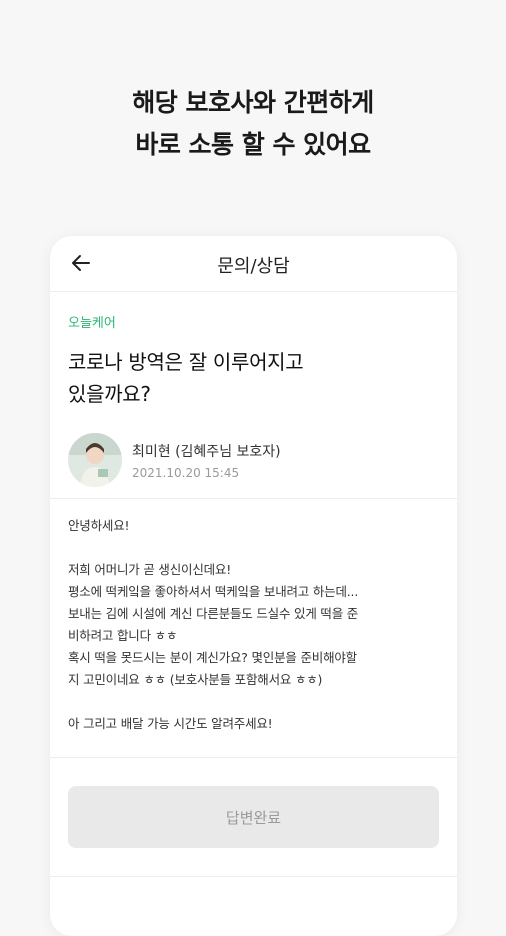 The width and height of the screenshot is (506, 936). I want to click on question-title: 코로나 방역은 잘 이루어지고 있을까요?, so click(253, 378).